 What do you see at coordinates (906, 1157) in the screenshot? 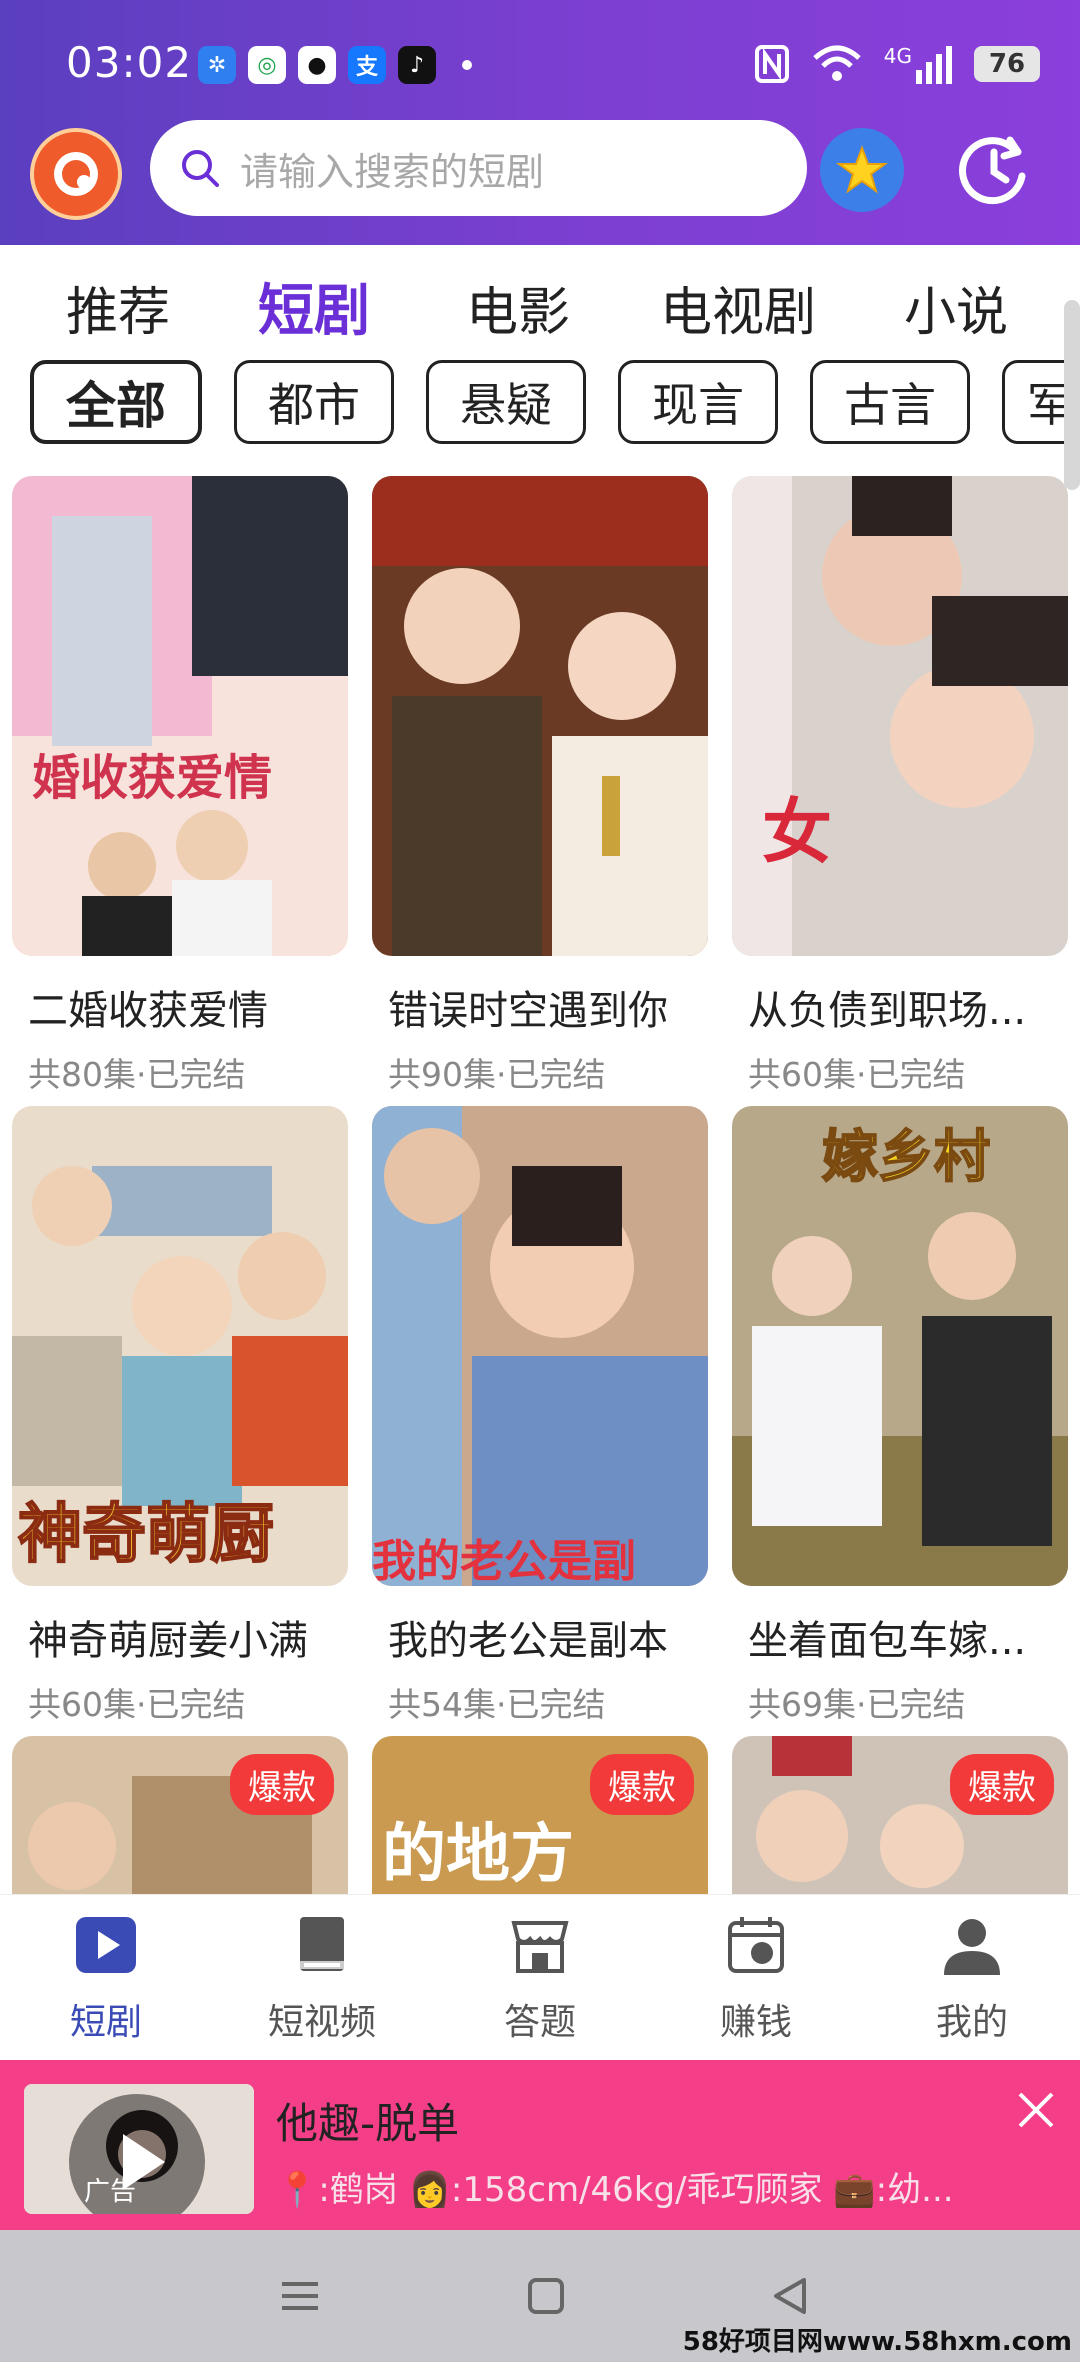
I see `poster-title-text: 嫁乡村` at bounding box center [906, 1157].